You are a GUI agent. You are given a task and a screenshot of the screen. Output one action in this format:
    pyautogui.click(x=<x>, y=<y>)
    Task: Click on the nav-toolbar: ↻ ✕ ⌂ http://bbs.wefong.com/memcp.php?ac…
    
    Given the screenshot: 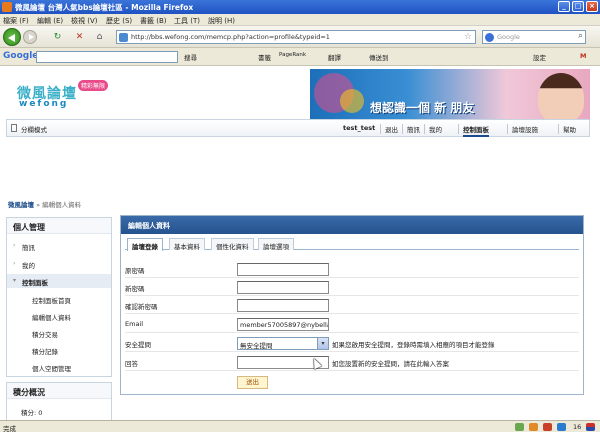 What is the action you would take?
    pyautogui.click(x=300, y=37)
    